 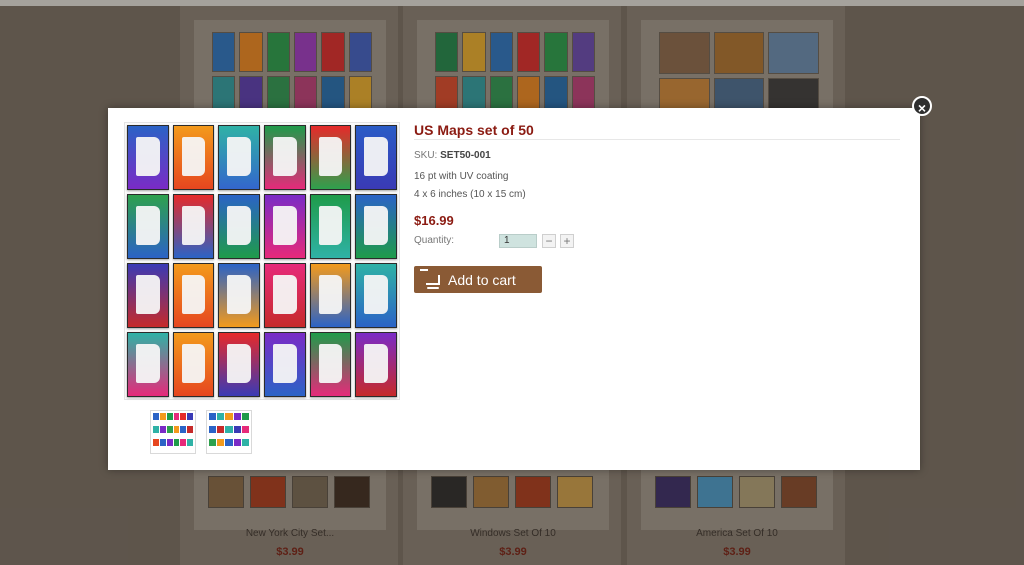 I want to click on add-to-cart-label: Add to cart, so click(x=482, y=279).